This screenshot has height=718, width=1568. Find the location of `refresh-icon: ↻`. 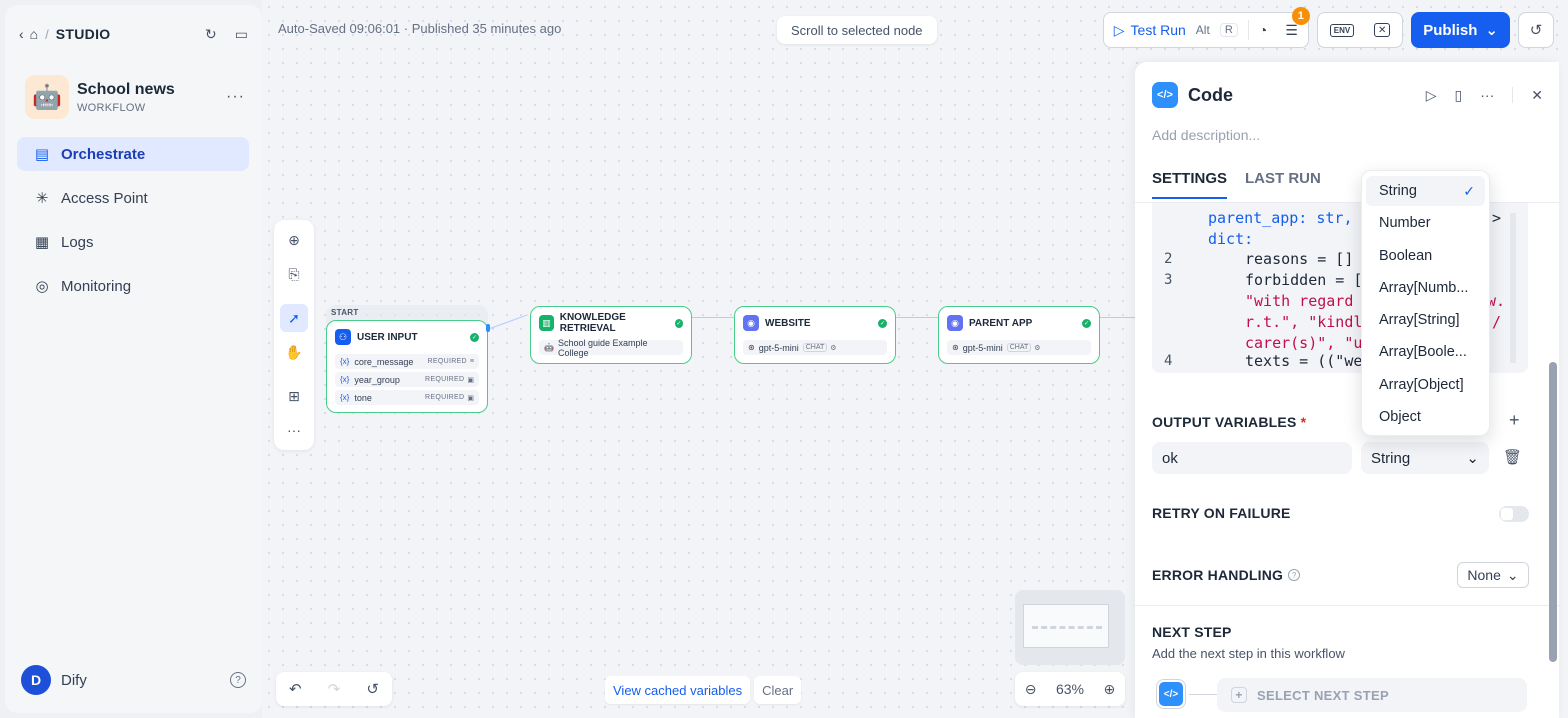

refresh-icon: ↻ is located at coordinates (211, 34).